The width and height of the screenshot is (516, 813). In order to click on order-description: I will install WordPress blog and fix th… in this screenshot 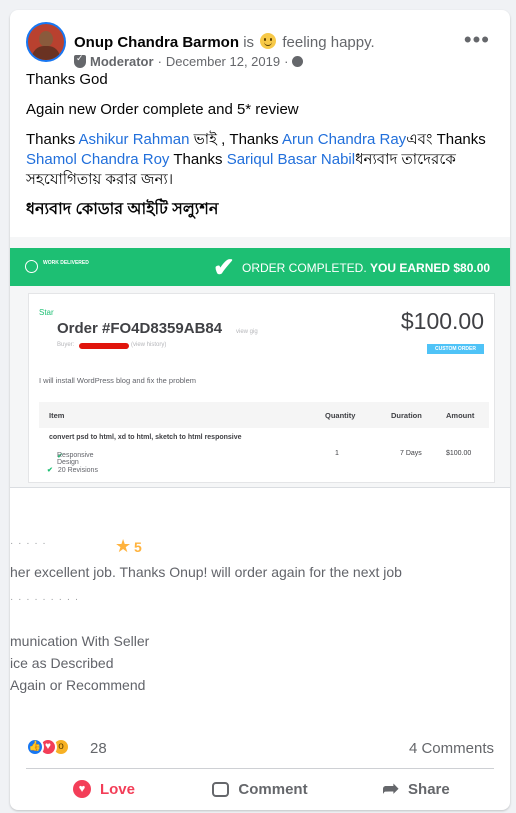, I will do `click(118, 380)`.